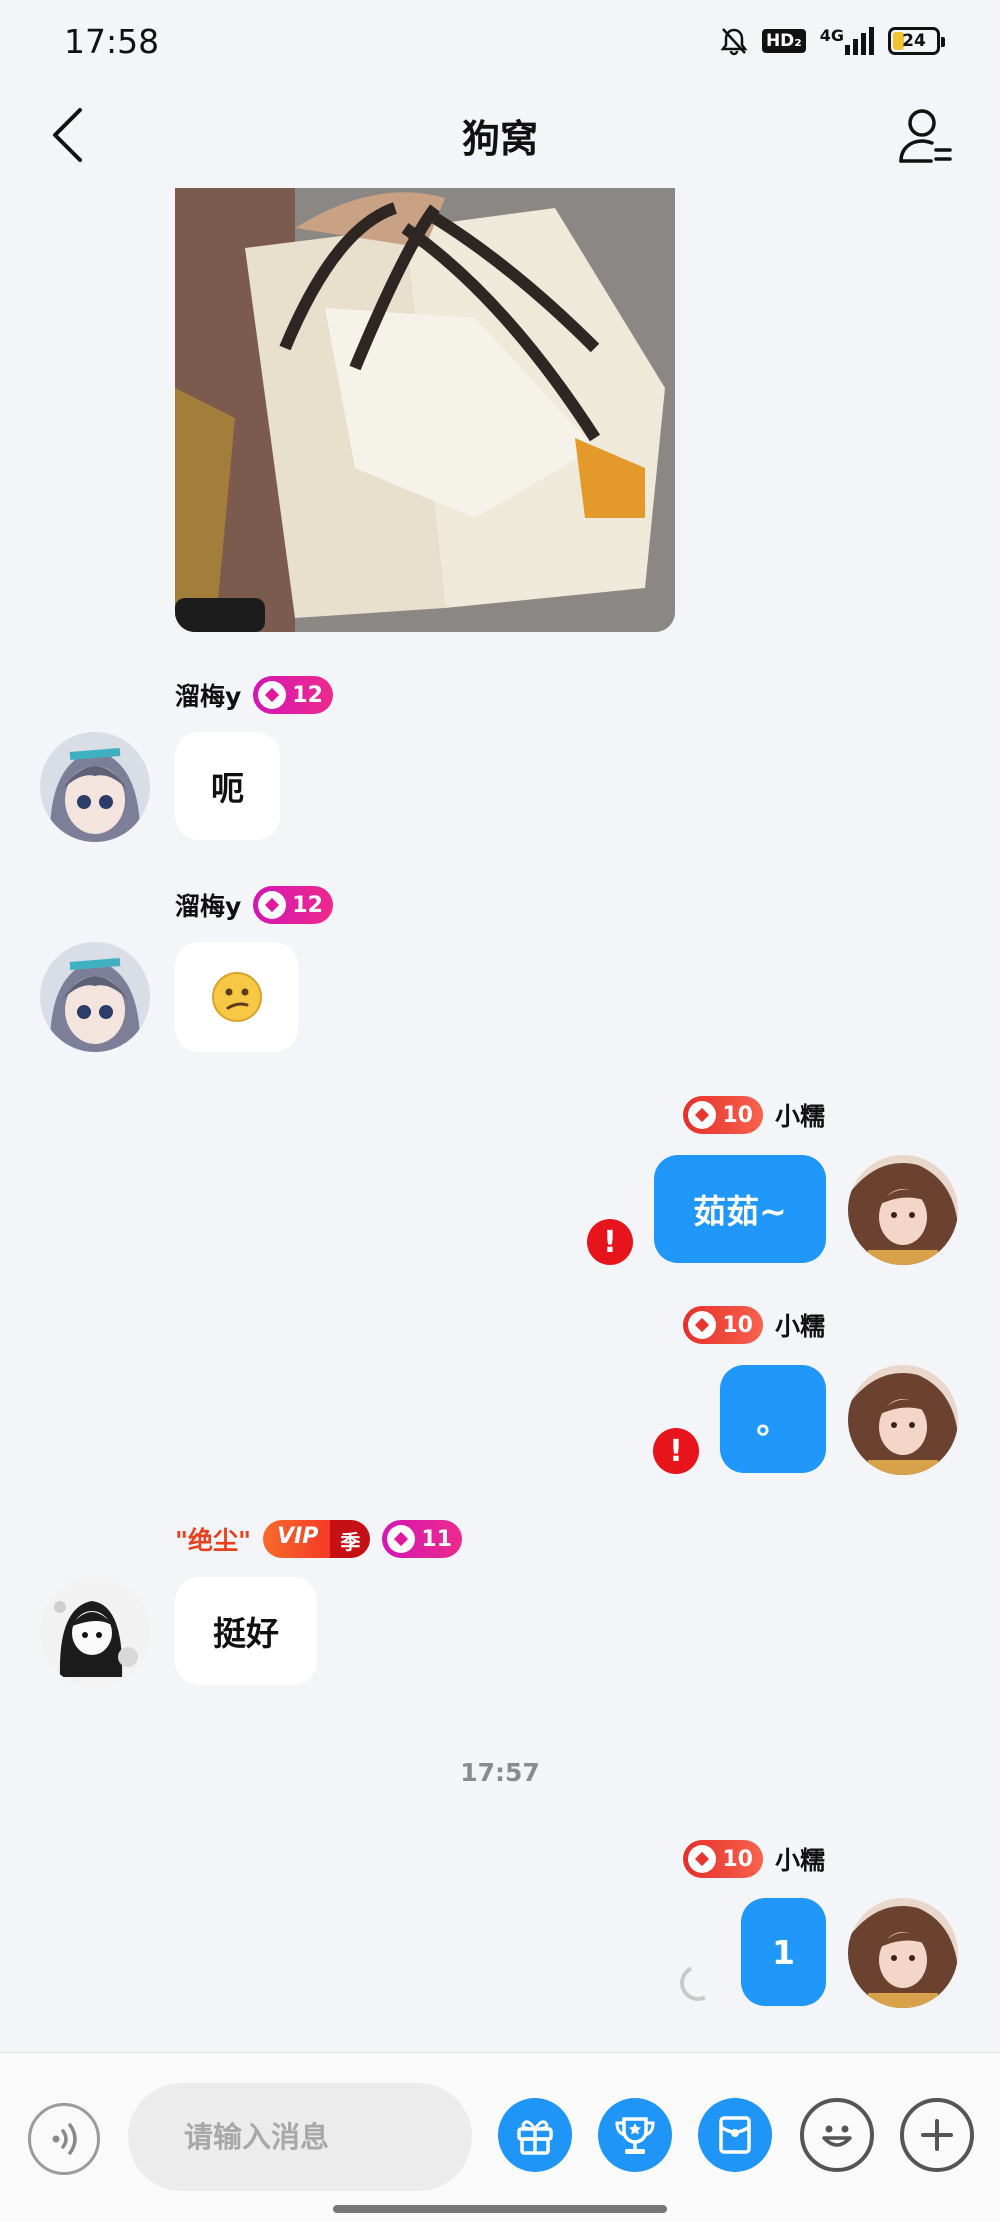 The height and width of the screenshot is (2222, 1000). Describe the element at coordinates (500, 2209) in the screenshot. I see `home-indicator` at that location.